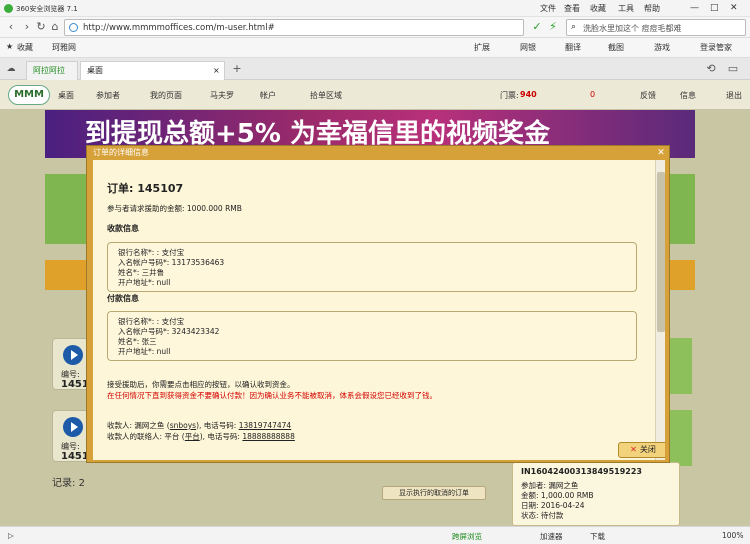 This screenshot has height=544, width=750. What do you see at coordinates (711, 69) in the screenshot?
I see `restore-tab-icon: ⟲` at bounding box center [711, 69].